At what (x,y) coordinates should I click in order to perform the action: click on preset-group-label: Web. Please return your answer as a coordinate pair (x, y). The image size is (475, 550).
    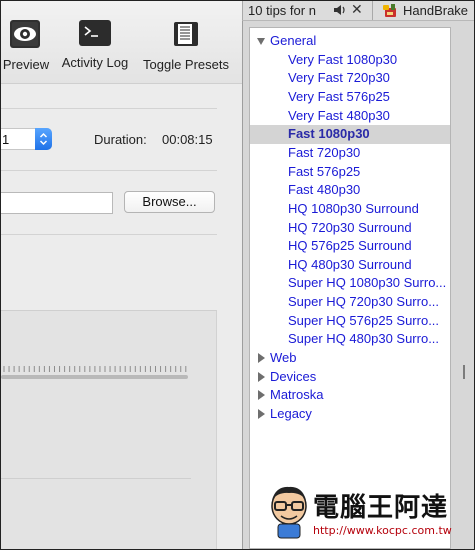
    Looking at the image, I should click on (283, 358).